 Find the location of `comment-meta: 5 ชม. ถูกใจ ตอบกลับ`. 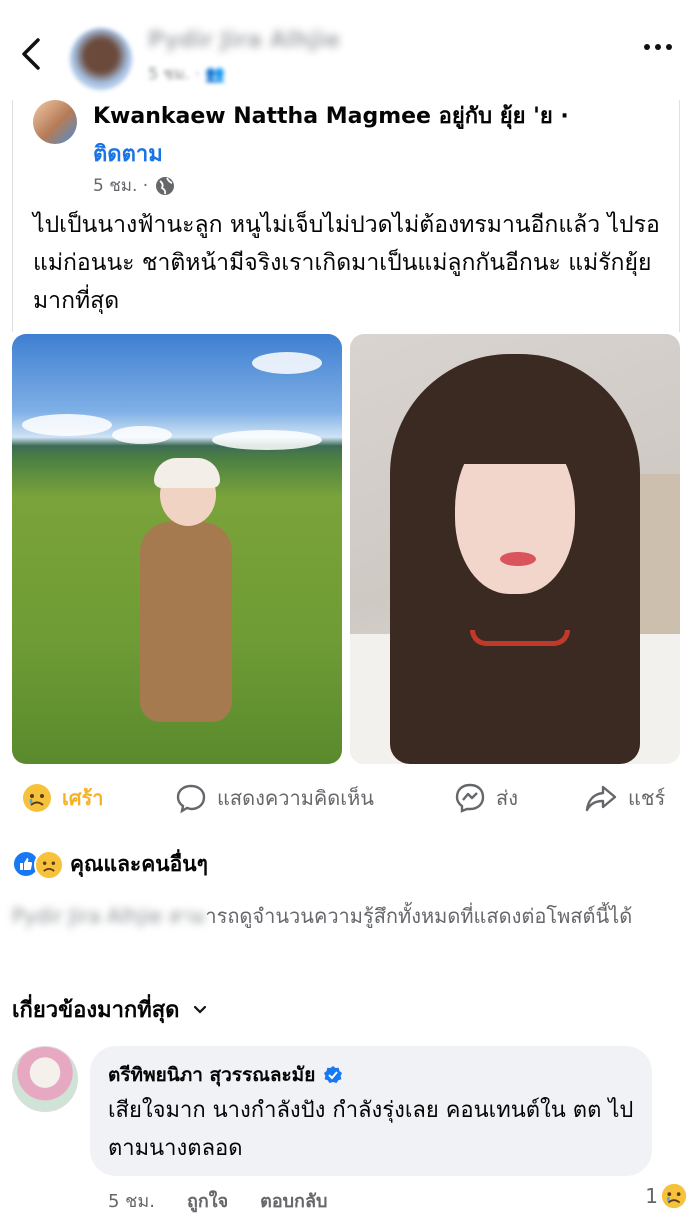

comment-meta: 5 ชม. ถูกใจ ตอบกลับ is located at coordinates (217, 1200).